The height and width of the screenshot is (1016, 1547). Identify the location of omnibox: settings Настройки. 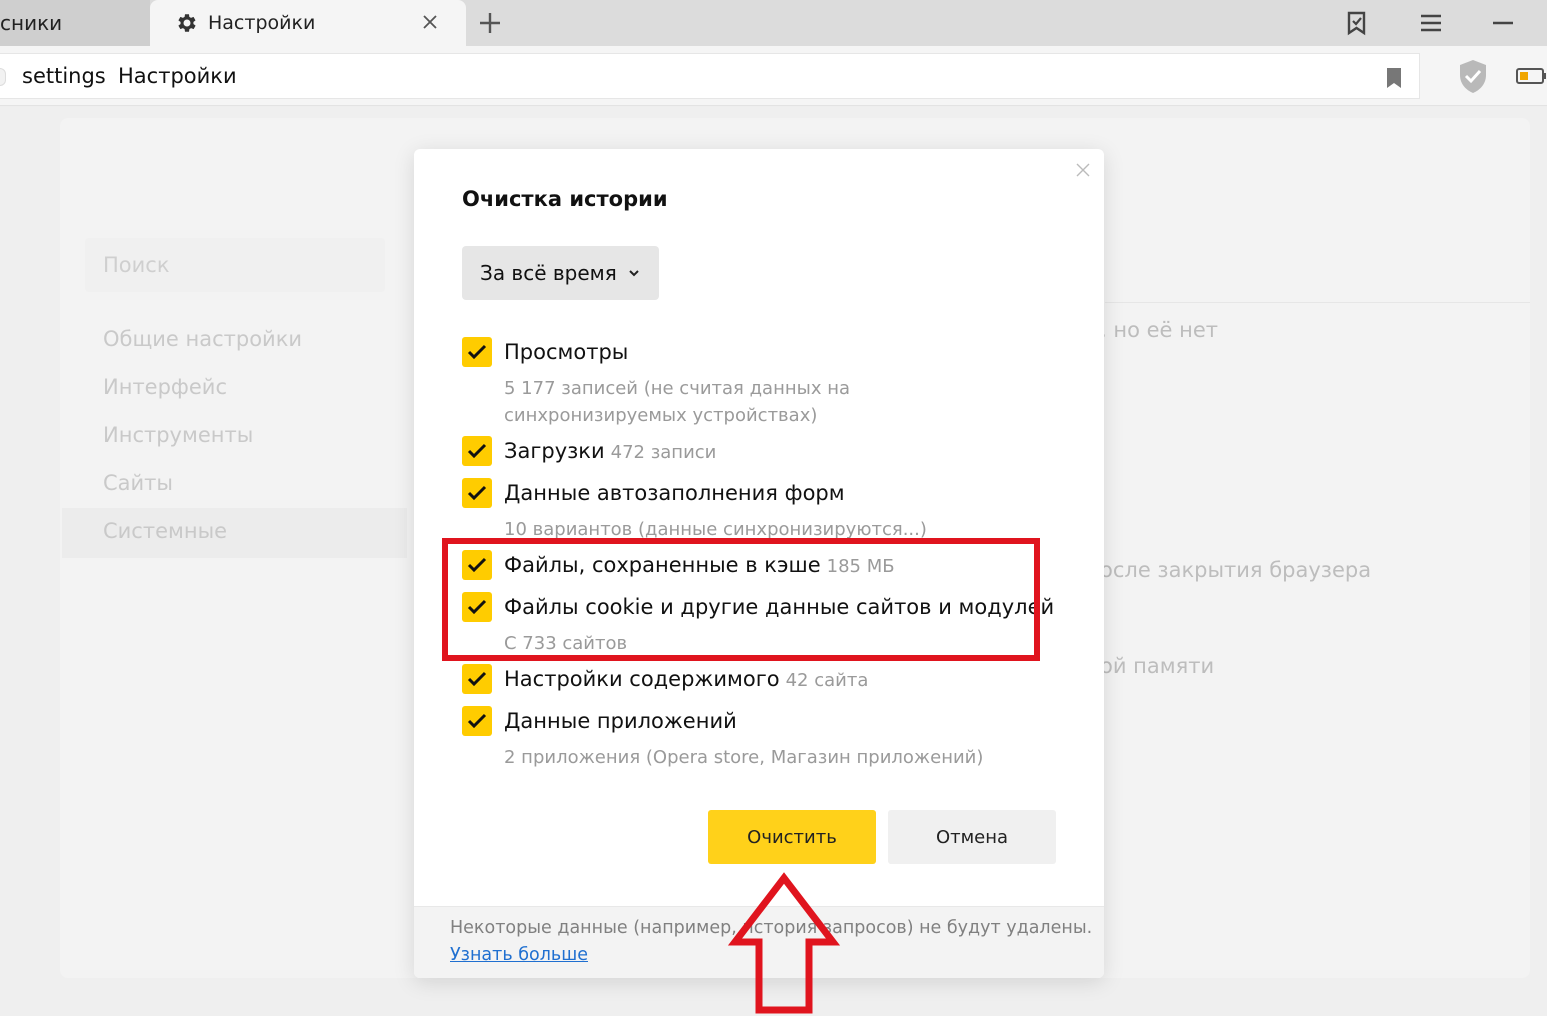
(710, 76).